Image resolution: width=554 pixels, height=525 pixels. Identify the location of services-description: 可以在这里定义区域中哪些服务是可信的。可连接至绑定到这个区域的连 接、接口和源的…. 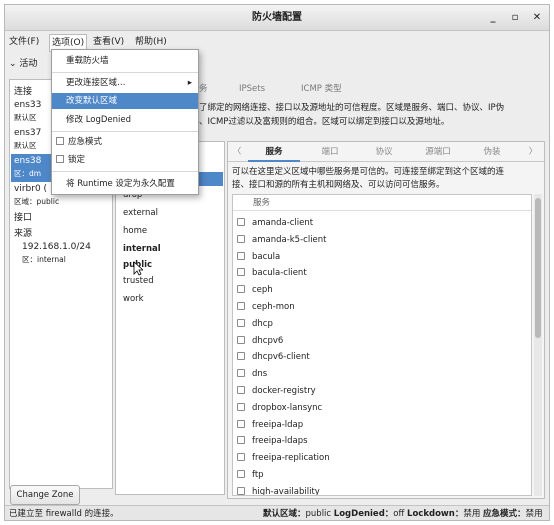
(385, 179).